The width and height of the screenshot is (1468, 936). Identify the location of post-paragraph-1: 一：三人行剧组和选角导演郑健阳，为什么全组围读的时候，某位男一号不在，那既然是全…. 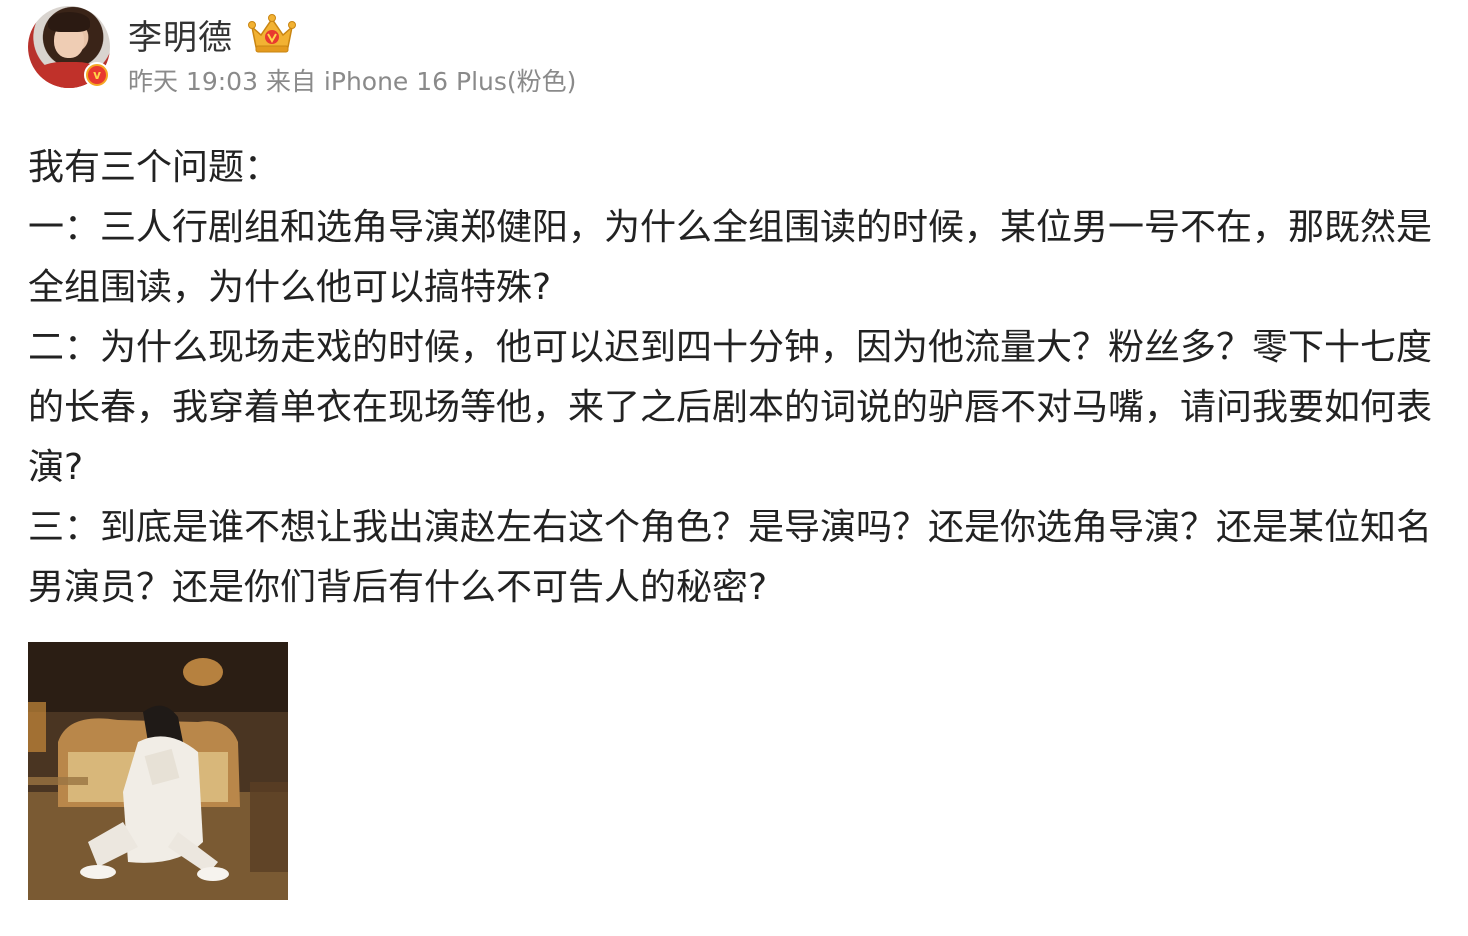
(730, 257).